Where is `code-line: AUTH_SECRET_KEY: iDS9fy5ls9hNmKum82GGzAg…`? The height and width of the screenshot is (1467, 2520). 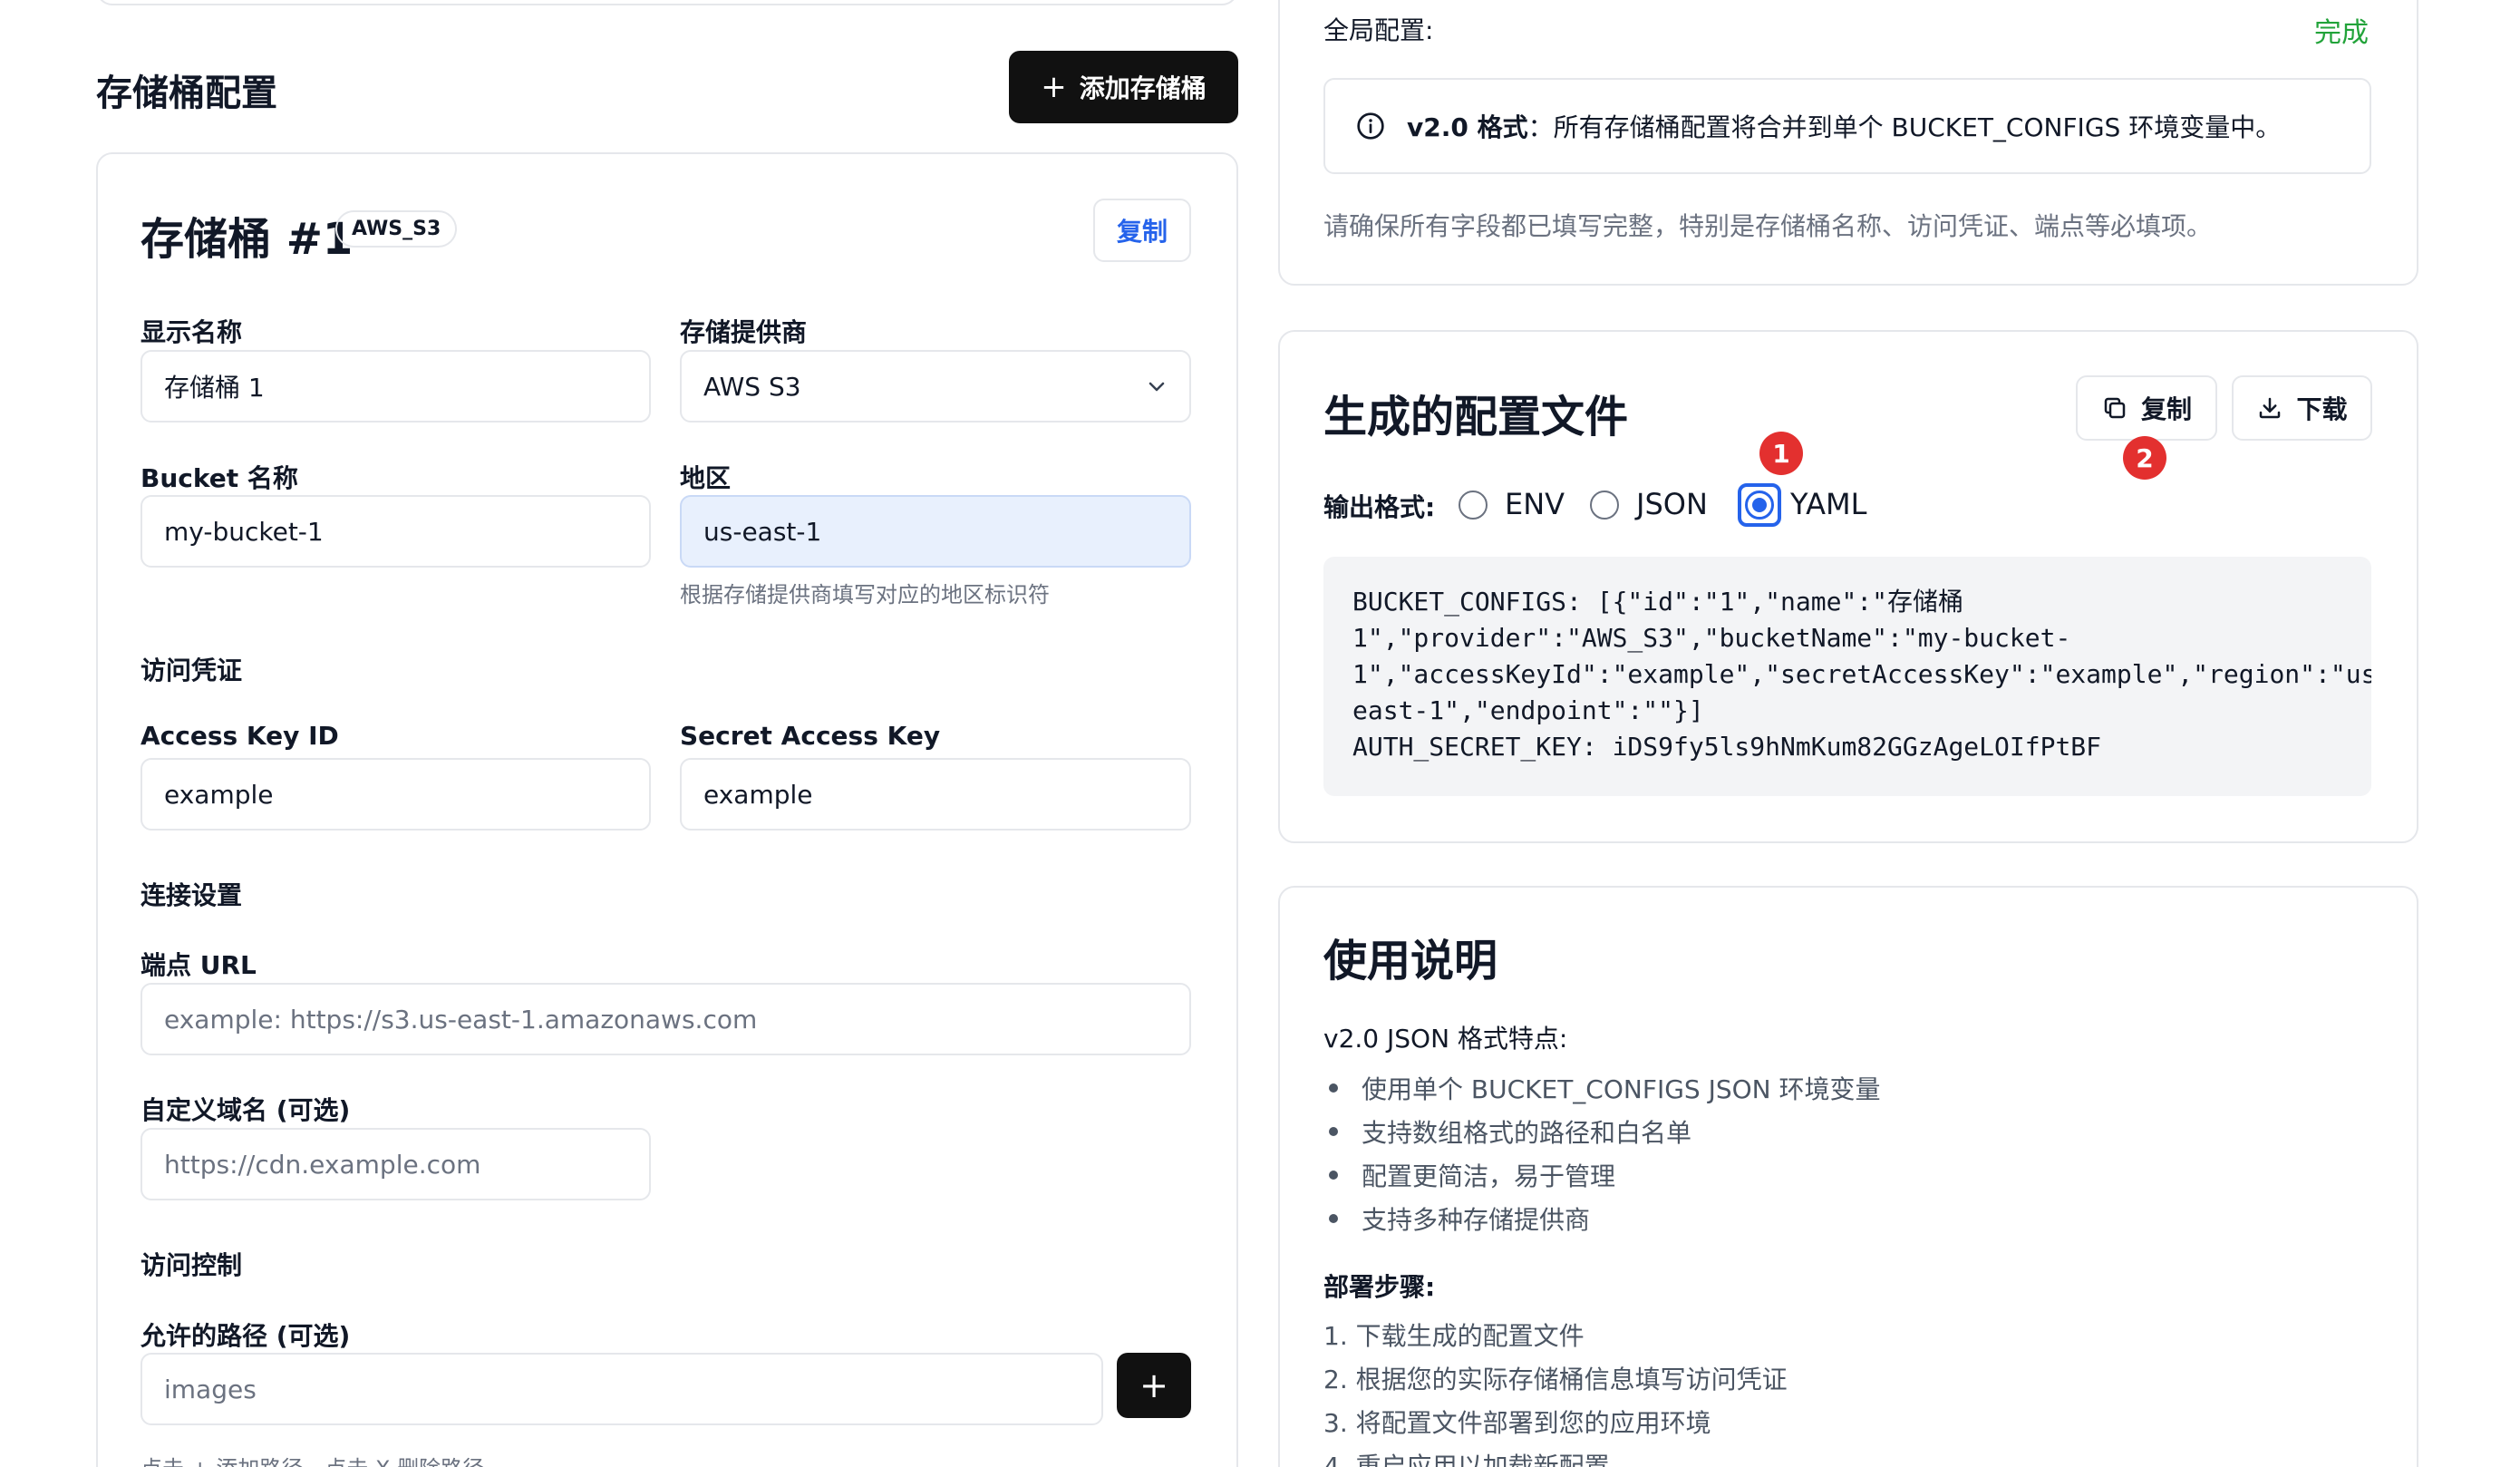
code-line: AUTH_SECRET_KEY: iDS9fy5ls9hNmKum82GGzAg… is located at coordinates (1727, 747).